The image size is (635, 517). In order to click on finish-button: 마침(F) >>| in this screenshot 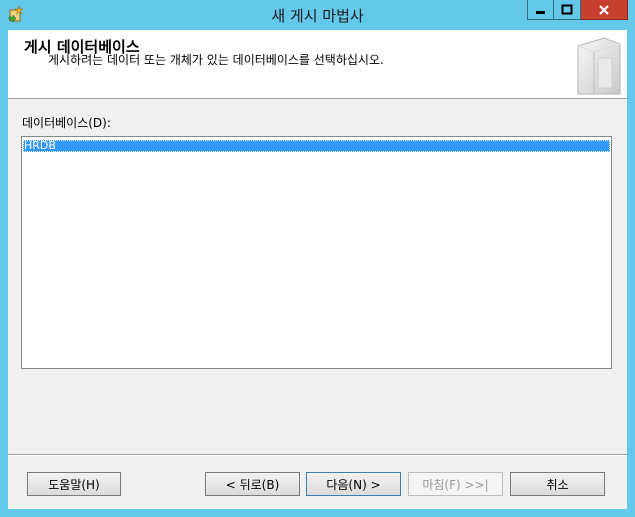, I will do `click(455, 484)`.